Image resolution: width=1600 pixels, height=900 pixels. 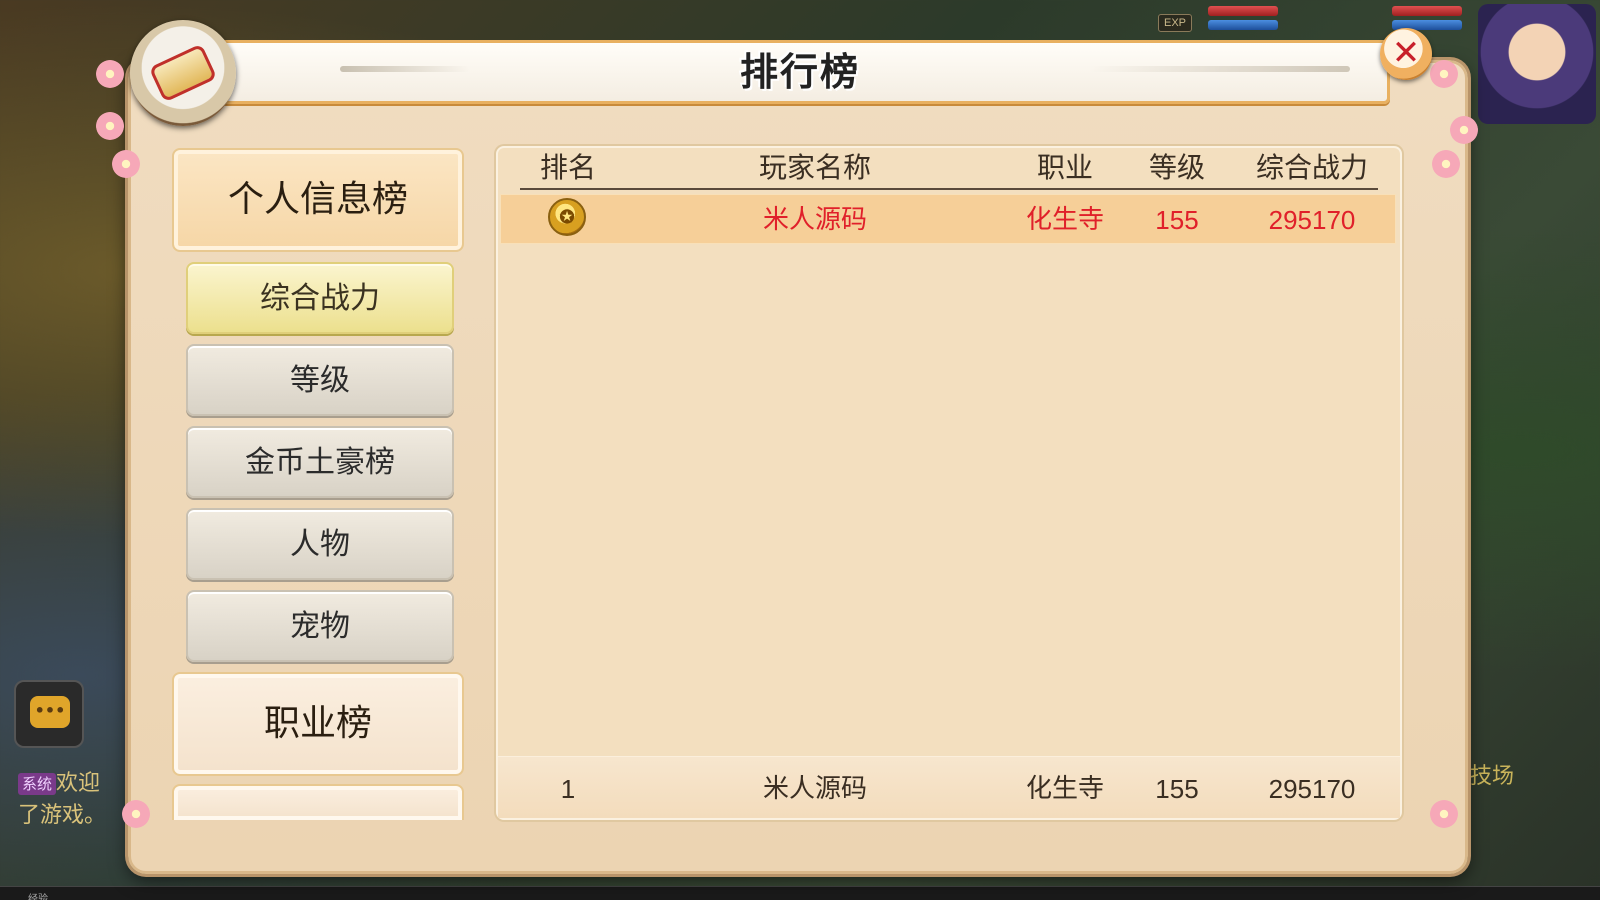 I want to click on nav-item-gold-rich: 金币土豪榜, so click(x=320, y=462).